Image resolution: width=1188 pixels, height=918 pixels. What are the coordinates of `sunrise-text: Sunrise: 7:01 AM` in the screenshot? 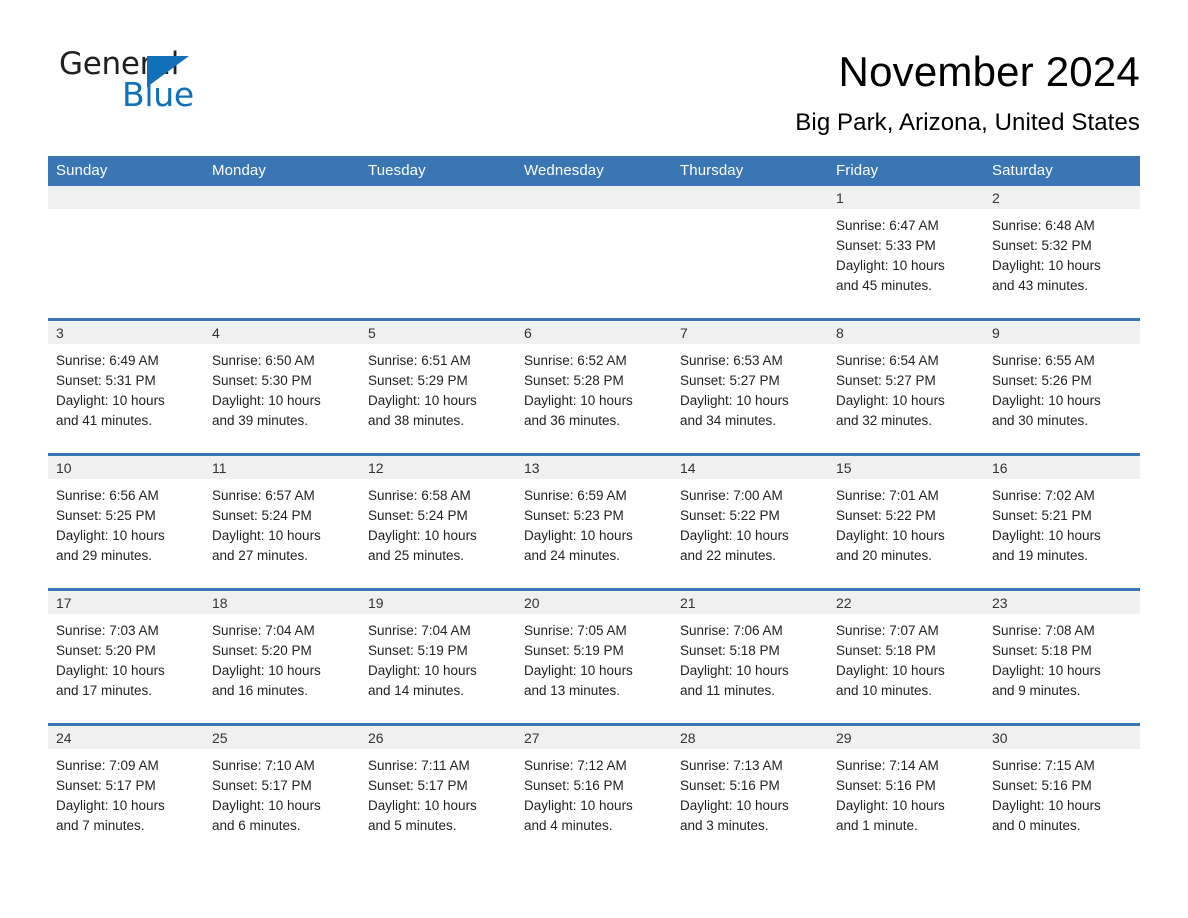 It's located at (887, 495).